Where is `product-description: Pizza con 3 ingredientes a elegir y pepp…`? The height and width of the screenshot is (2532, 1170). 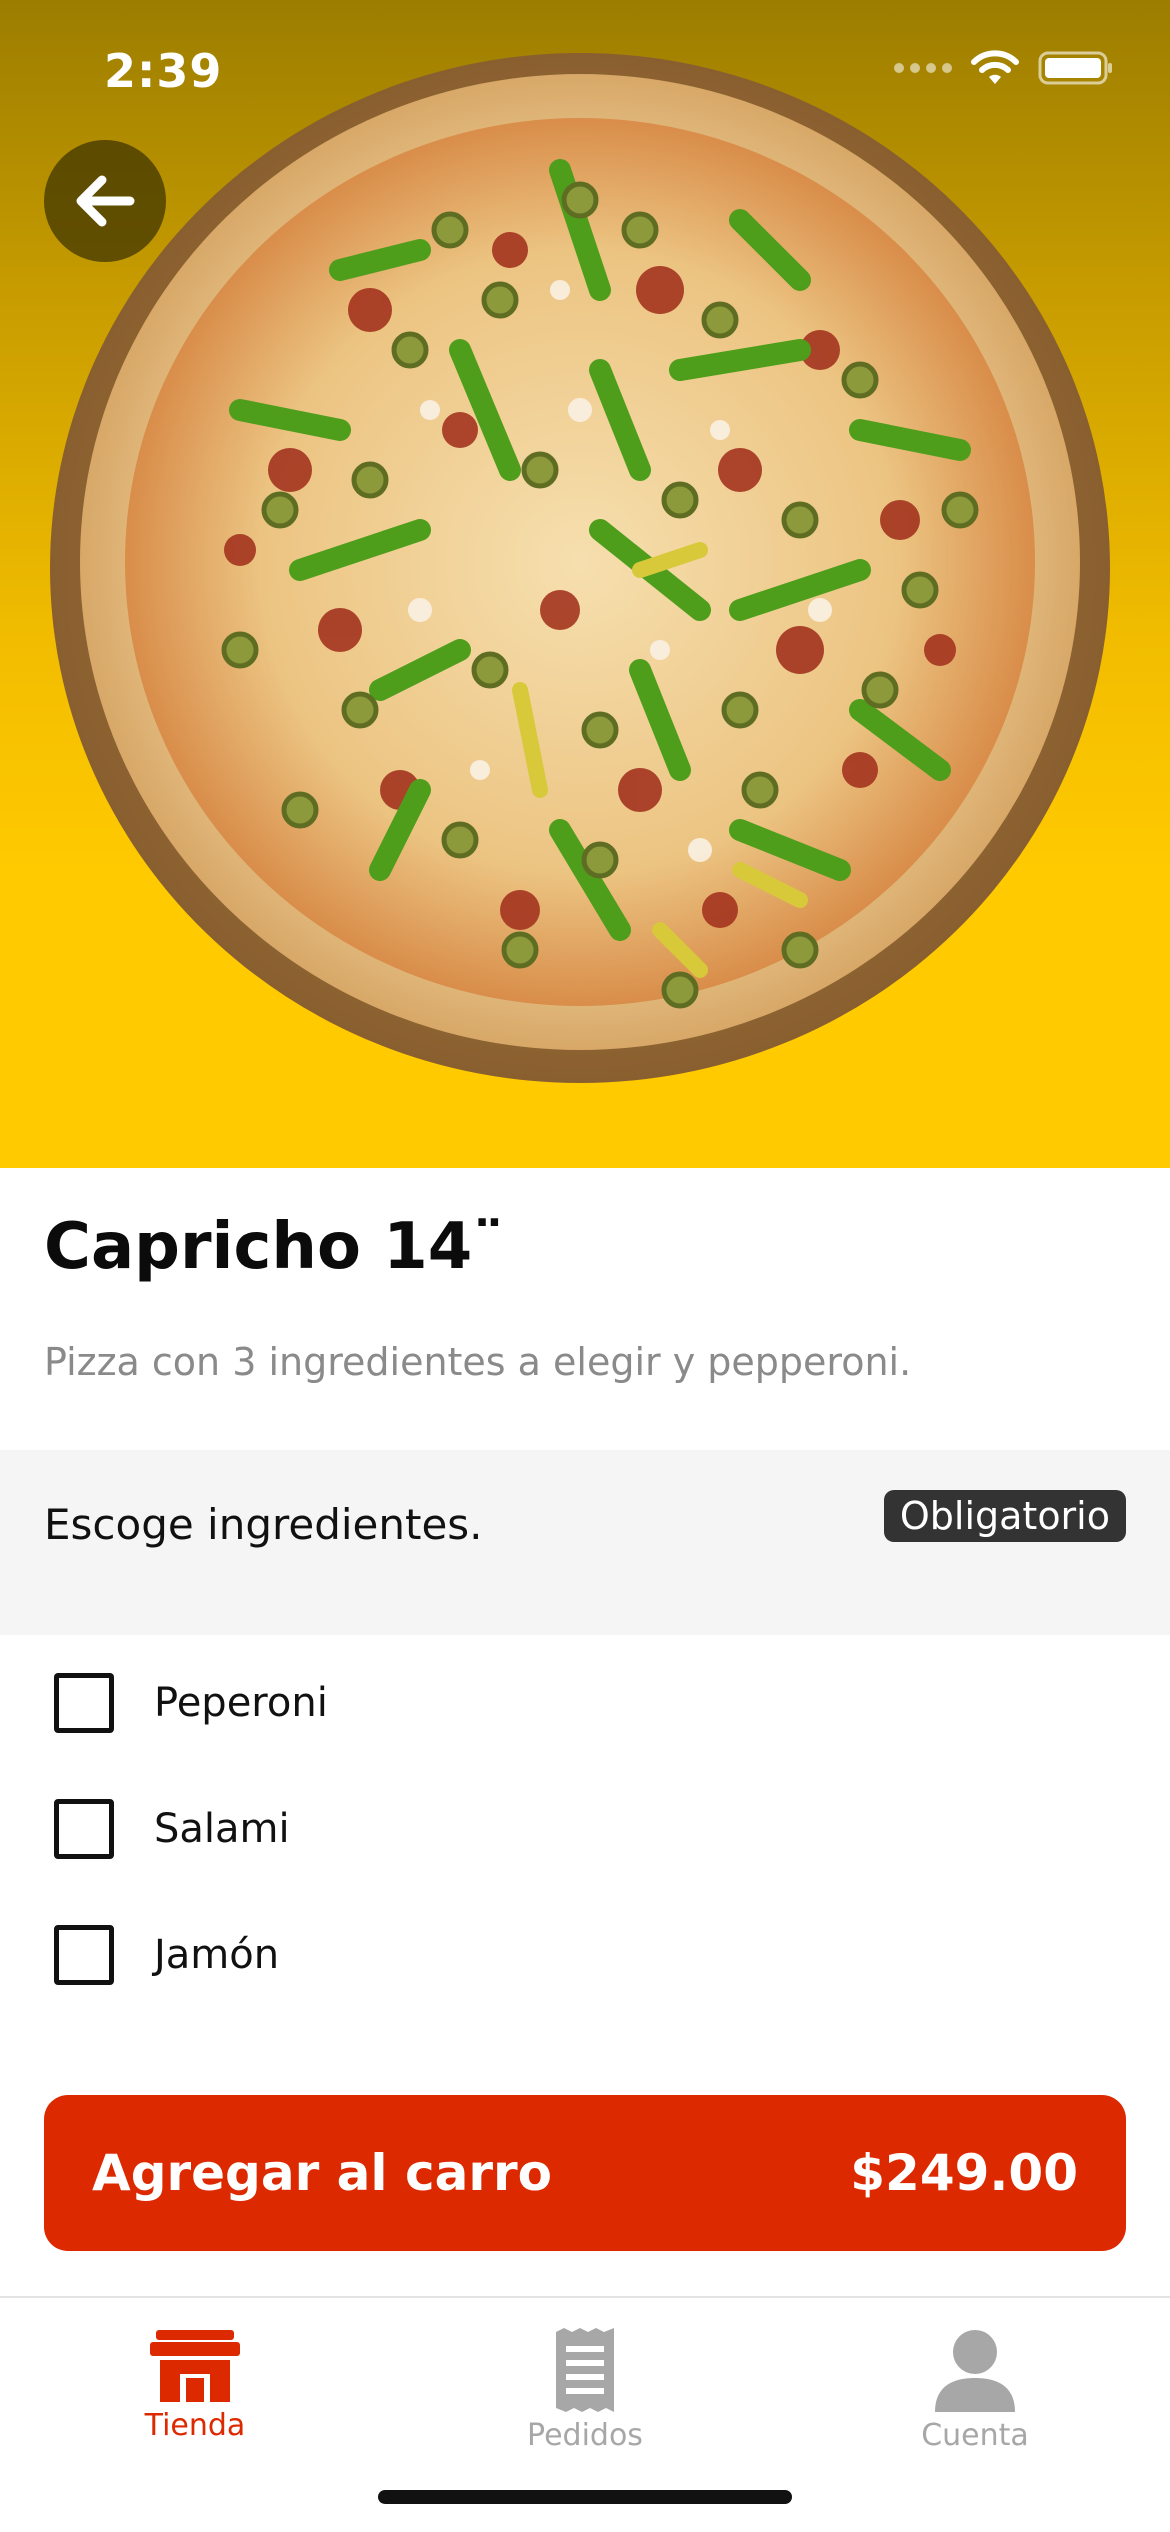
product-description: Pizza con 3 ingredientes a elegir y pepp… is located at coordinates (478, 1362).